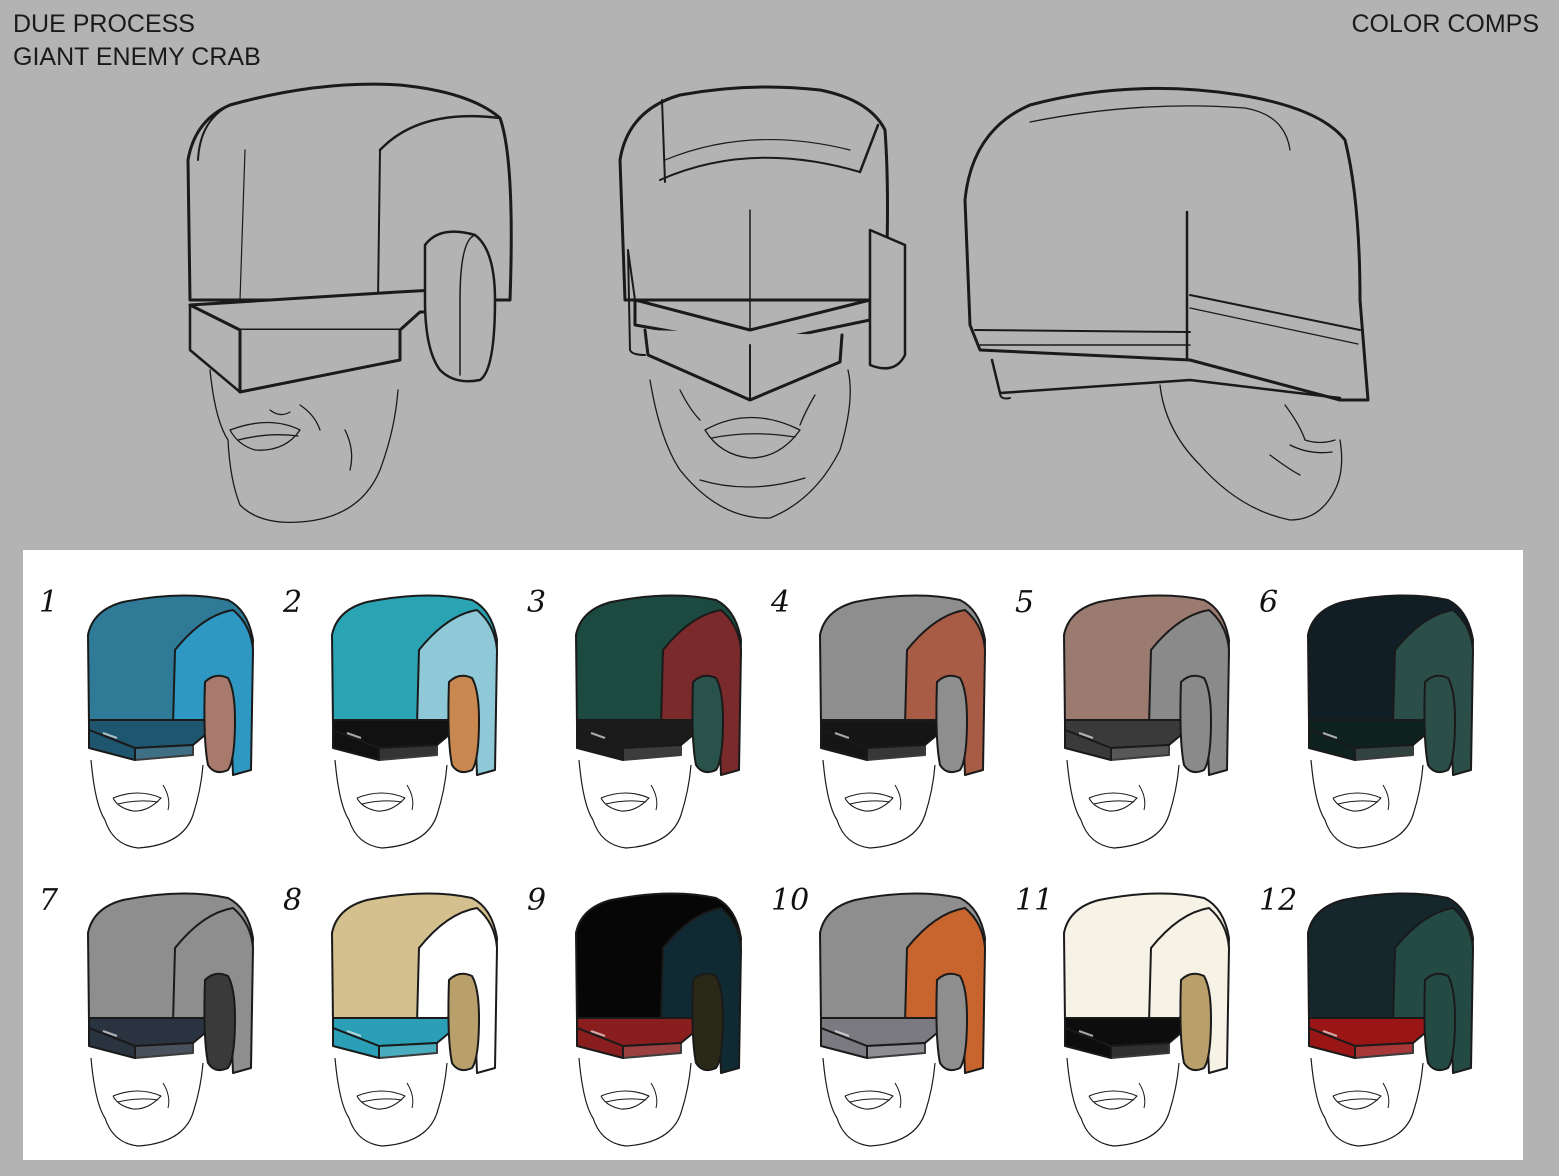  What do you see at coordinates (1166, 303) in the screenshot?
I see `sketch-side` at bounding box center [1166, 303].